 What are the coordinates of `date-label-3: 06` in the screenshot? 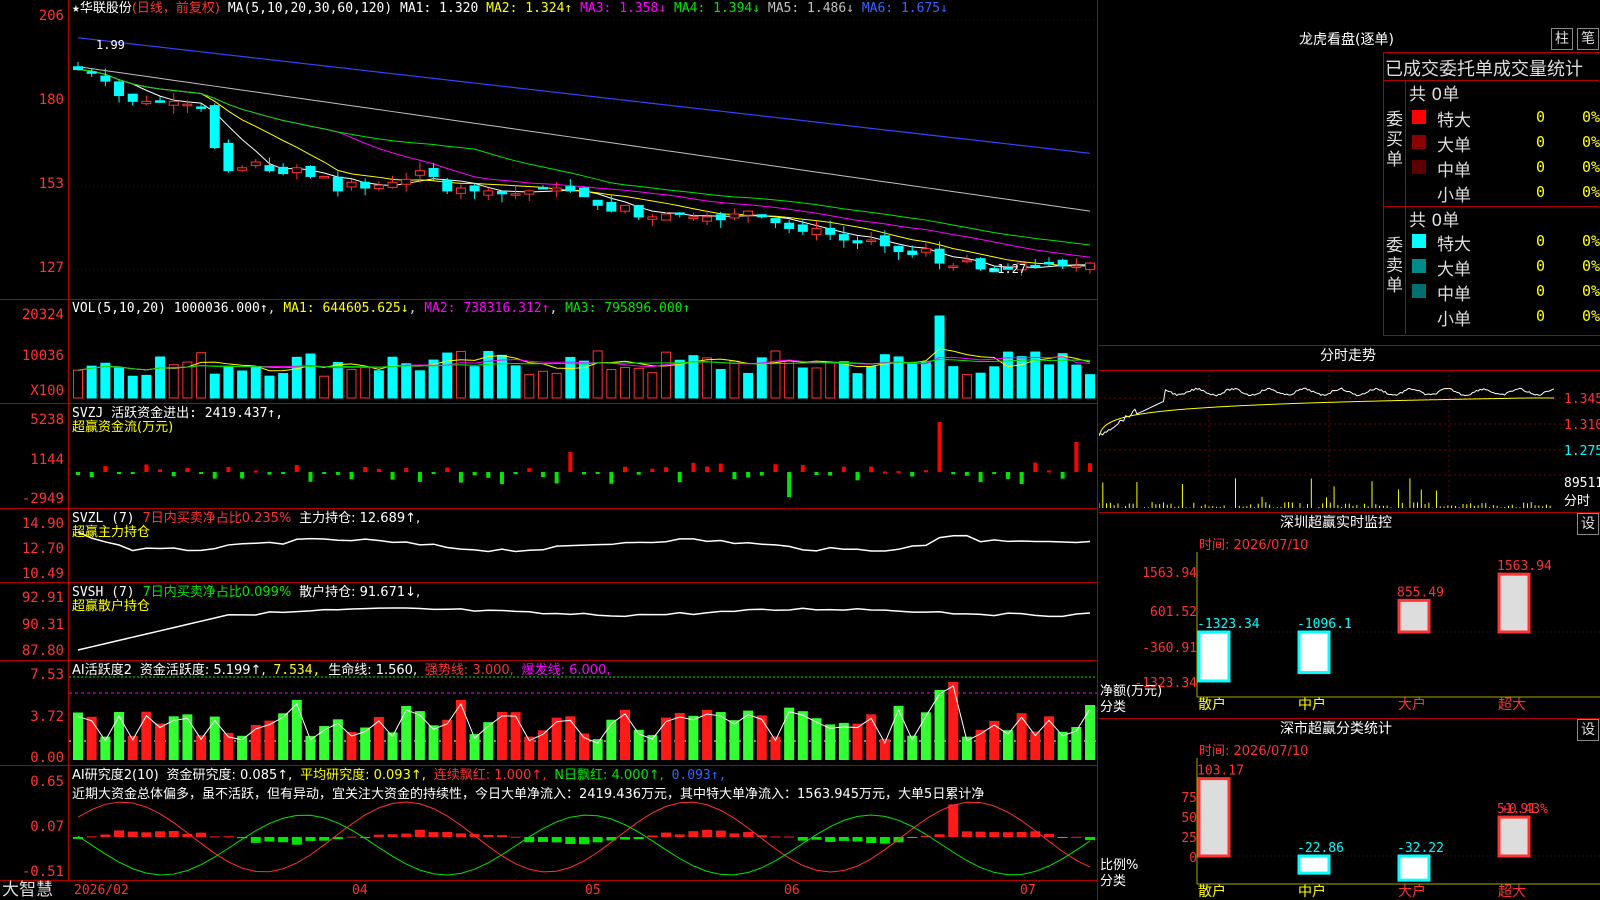 It's located at (792, 890).